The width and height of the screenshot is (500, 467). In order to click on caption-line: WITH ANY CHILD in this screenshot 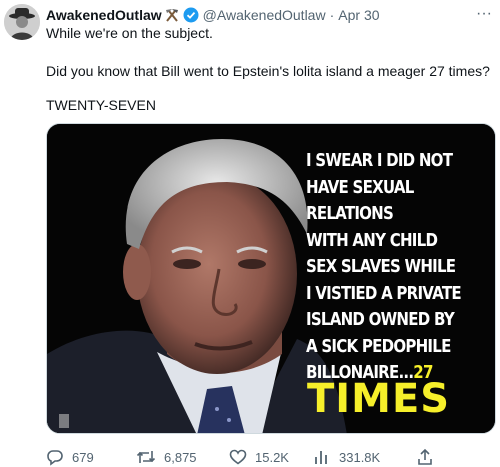, I will do `click(372, 240)`.